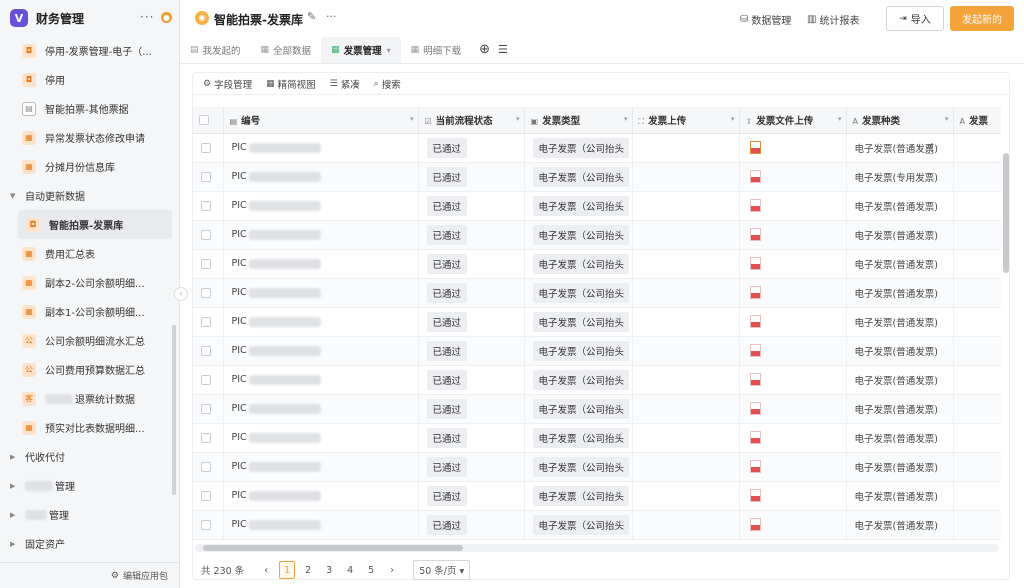 The width and height of the screenshot is (1024, 588). What do you see at coordinates (147, 17) in the screenshot?
I see `more-icon: ···` at bounding box center [147, 17].